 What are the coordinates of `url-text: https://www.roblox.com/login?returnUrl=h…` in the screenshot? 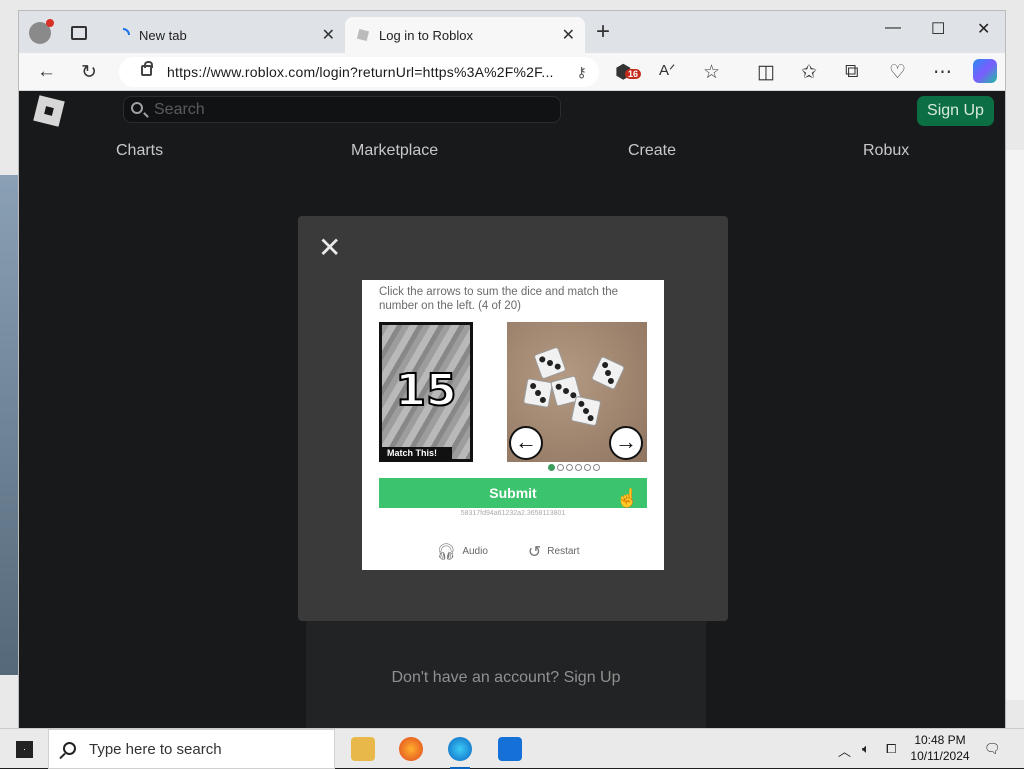 It's located at (360, 72).